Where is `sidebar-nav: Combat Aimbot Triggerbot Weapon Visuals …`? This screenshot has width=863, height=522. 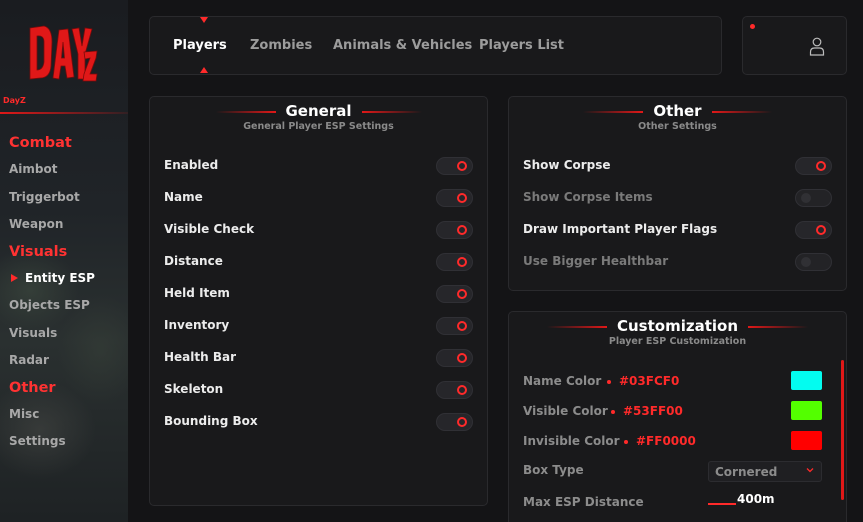 sidebar-nav: Combat Aimbot Triggerbot Weapon Visuals … is located at coordinates (64, 293).